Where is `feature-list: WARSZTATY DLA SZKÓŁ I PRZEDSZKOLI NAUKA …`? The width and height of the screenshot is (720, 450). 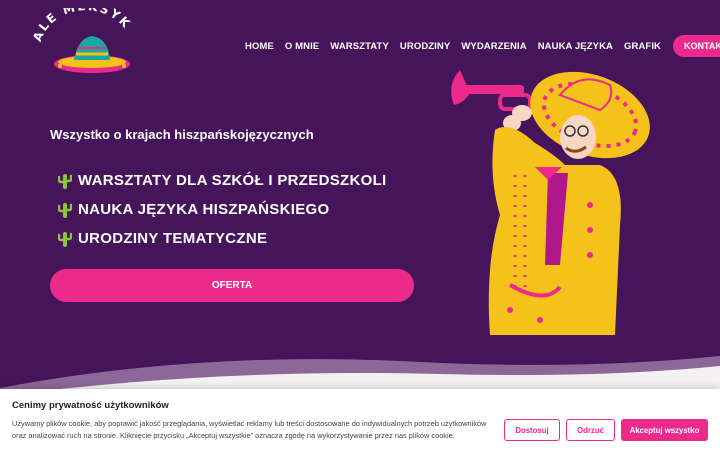
feature-list: WARSZTATY DLA SZKÓŁ I PRZEDSZKOLI NAUKA … is located at coordinates (222, 209).